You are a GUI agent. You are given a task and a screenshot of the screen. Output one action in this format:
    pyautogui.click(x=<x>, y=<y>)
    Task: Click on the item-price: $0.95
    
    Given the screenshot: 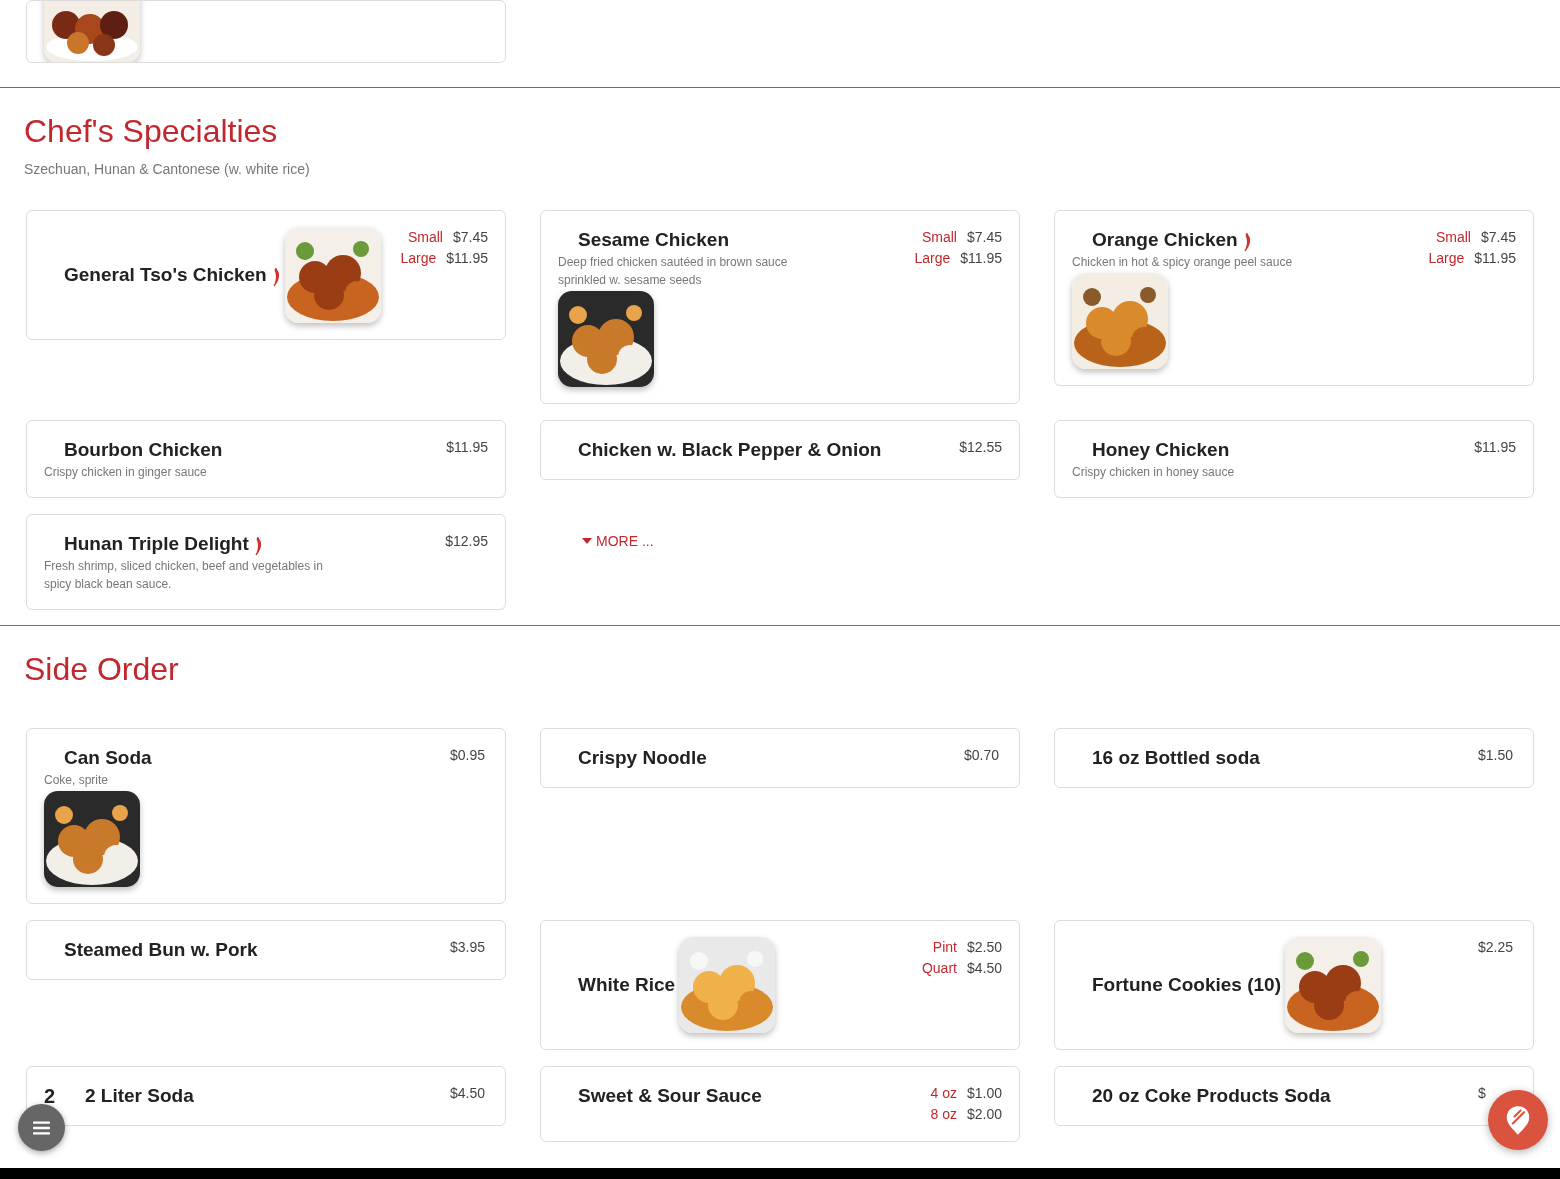 What is the action you would take?
    pyautogui.click(x=468, y=755)
    